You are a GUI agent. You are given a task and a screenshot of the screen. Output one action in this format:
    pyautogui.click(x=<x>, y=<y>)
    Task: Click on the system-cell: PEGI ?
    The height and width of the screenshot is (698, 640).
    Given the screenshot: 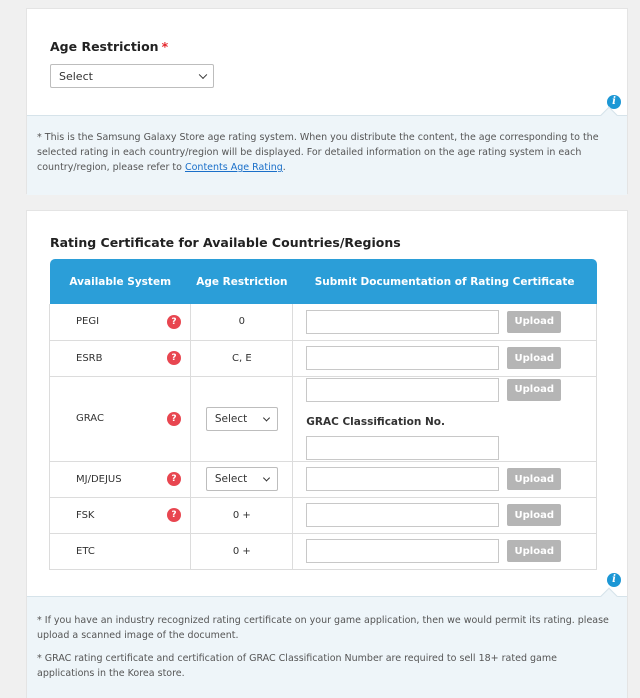 What is the action you would take?
    pyautogui.click(x=120, y=322)
    